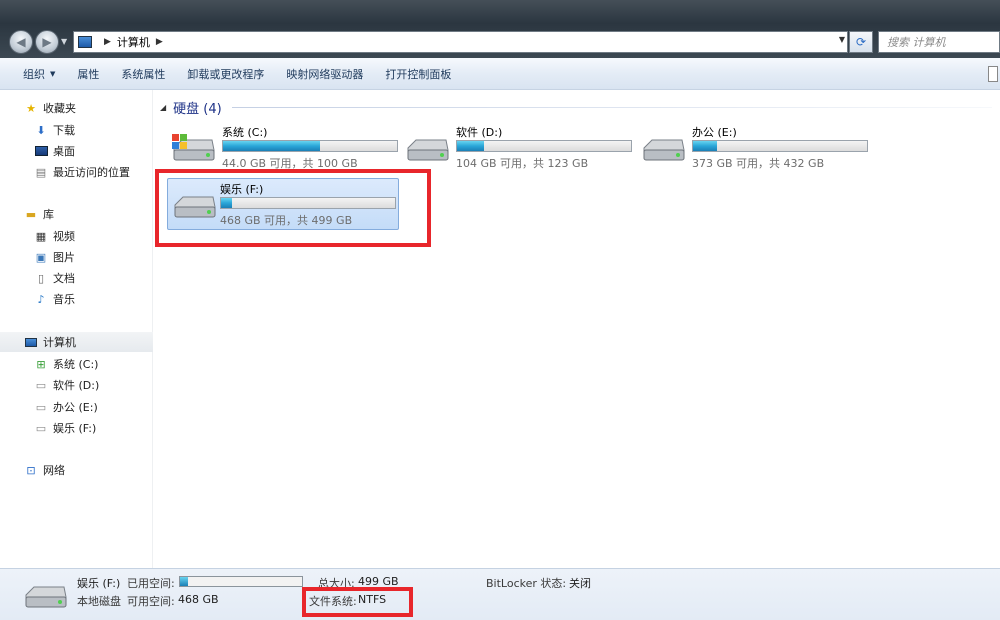 The image size is (1000, 620). What do you see at coordinates (59, 108) in the screenshot?
I see `sidebar-label: 收藏夹` at bounding box center [59, 108].